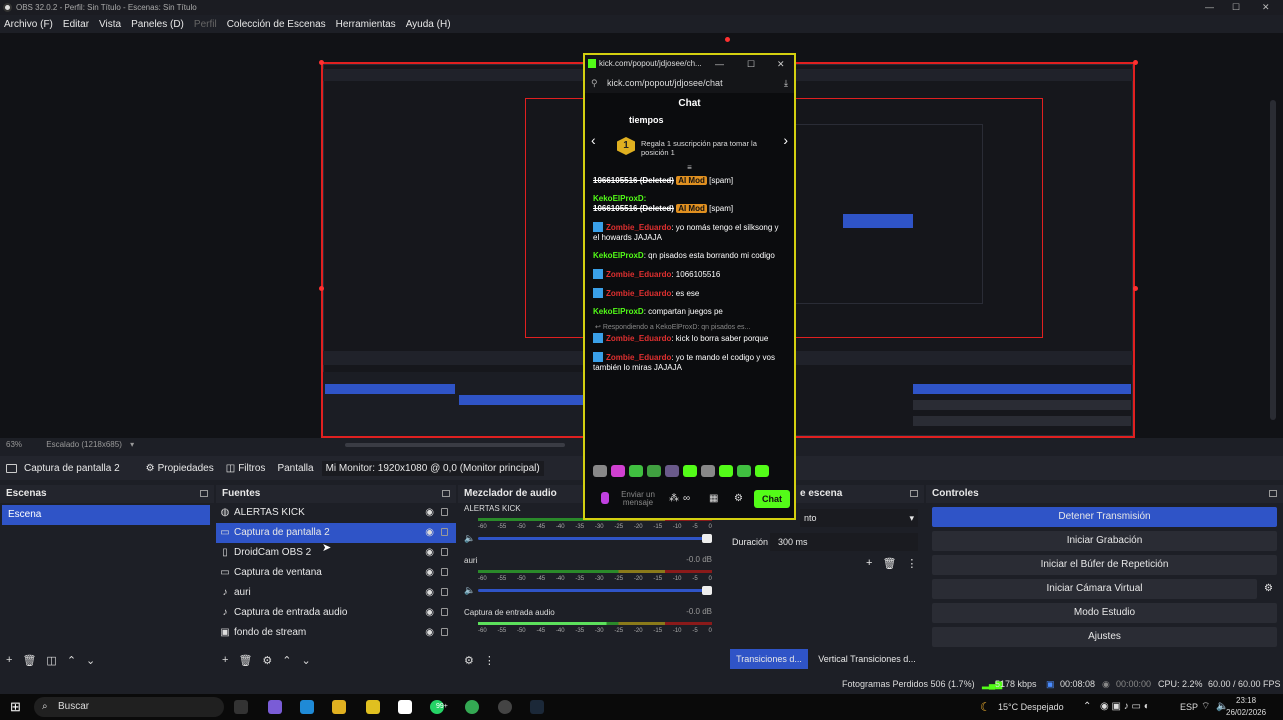 This screenshot has width=1283, height=720. Describe the element at coordinates (1266, 7) in the screenshot. I see `close-icon: ✕` at that location.